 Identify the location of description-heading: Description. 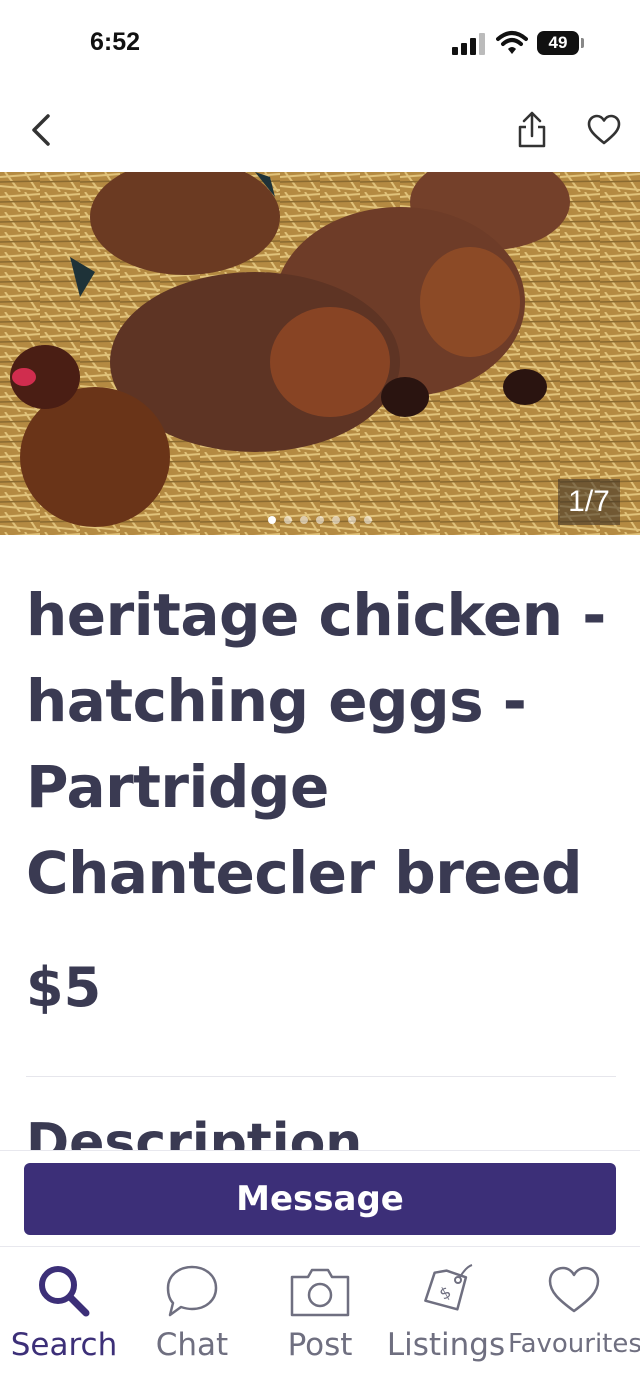
(194, 1131).